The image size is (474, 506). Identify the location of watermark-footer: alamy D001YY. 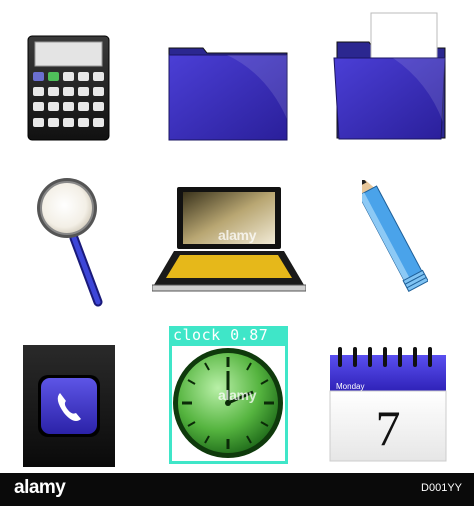
(237, 489).